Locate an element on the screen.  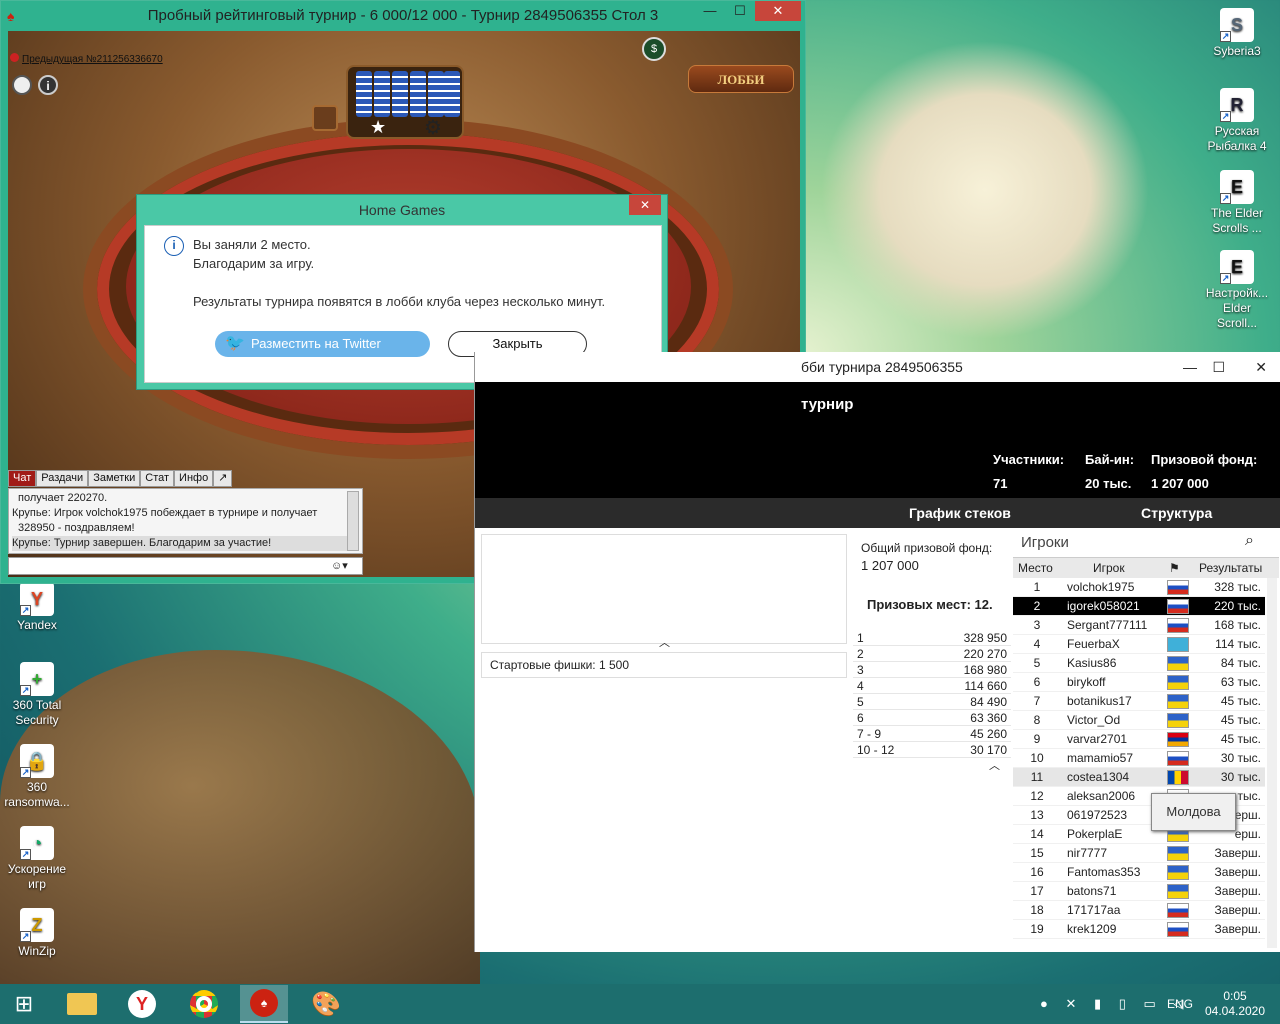
chat-tabs: Чат Раздачи Заметки Стат Инфо ↗ is located at coordinates (120, 478).